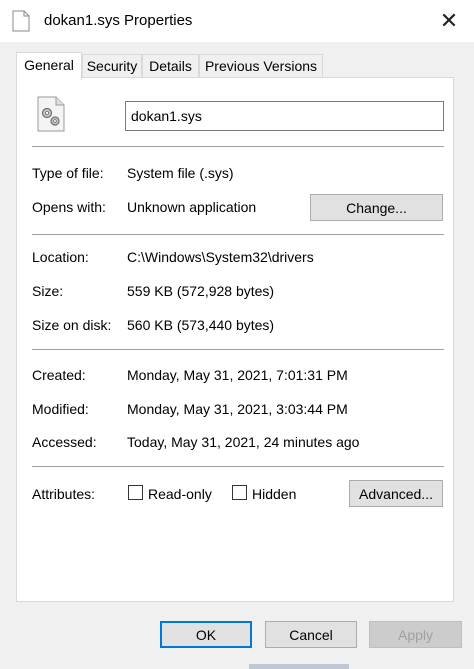 This screenshot has height=669, width=474. Describe the element at coordinates (311, 634) in the screenshot. I see `cancel-button: Cancel` at that location.